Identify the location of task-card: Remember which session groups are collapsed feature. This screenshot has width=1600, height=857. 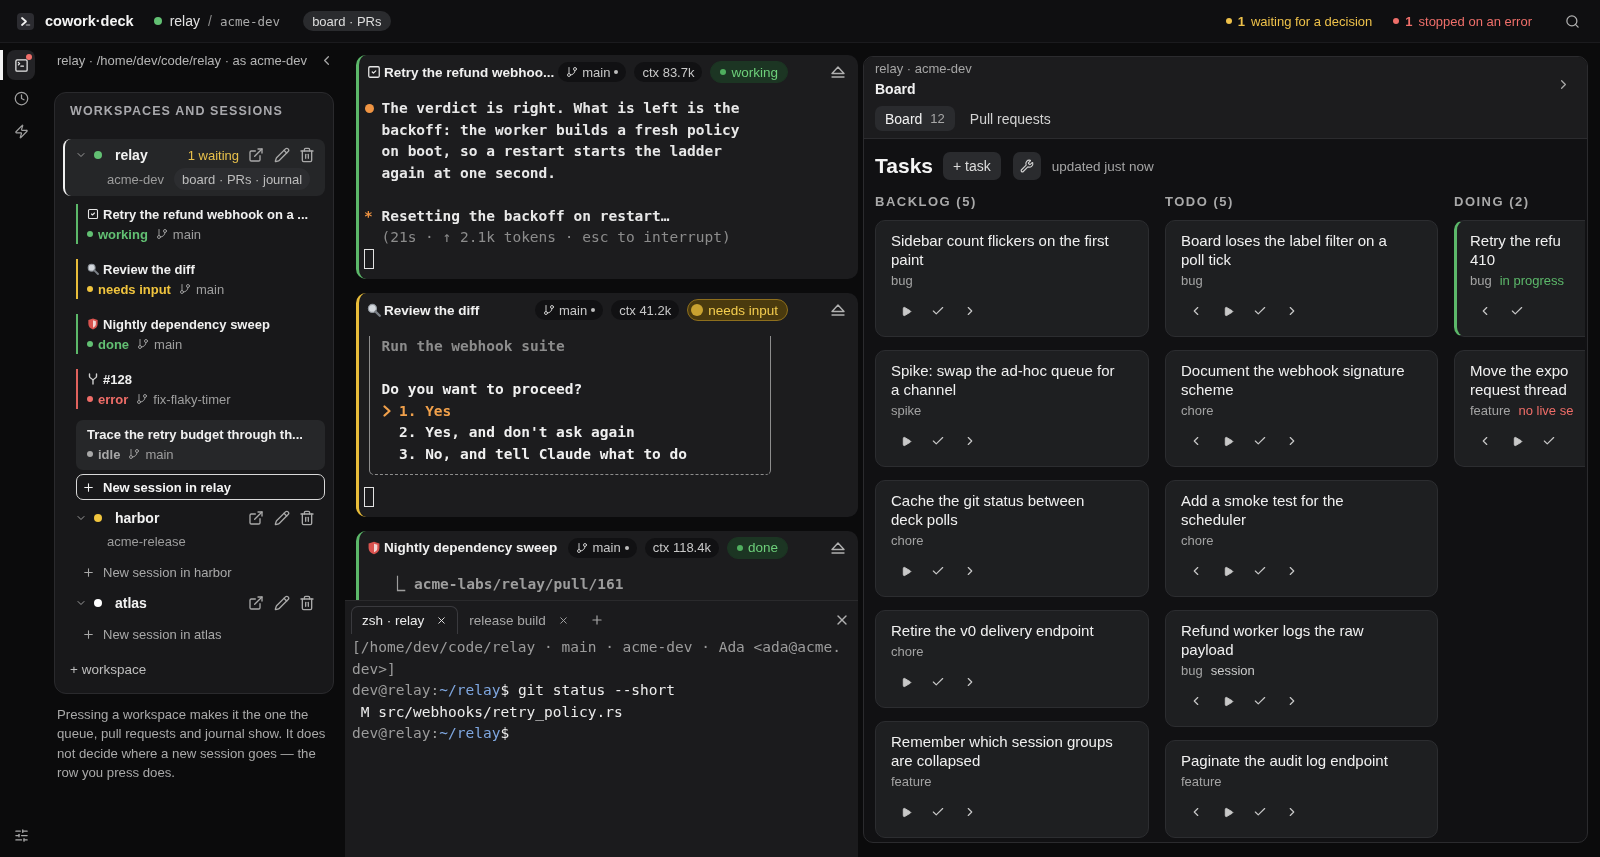
(1012, 779).